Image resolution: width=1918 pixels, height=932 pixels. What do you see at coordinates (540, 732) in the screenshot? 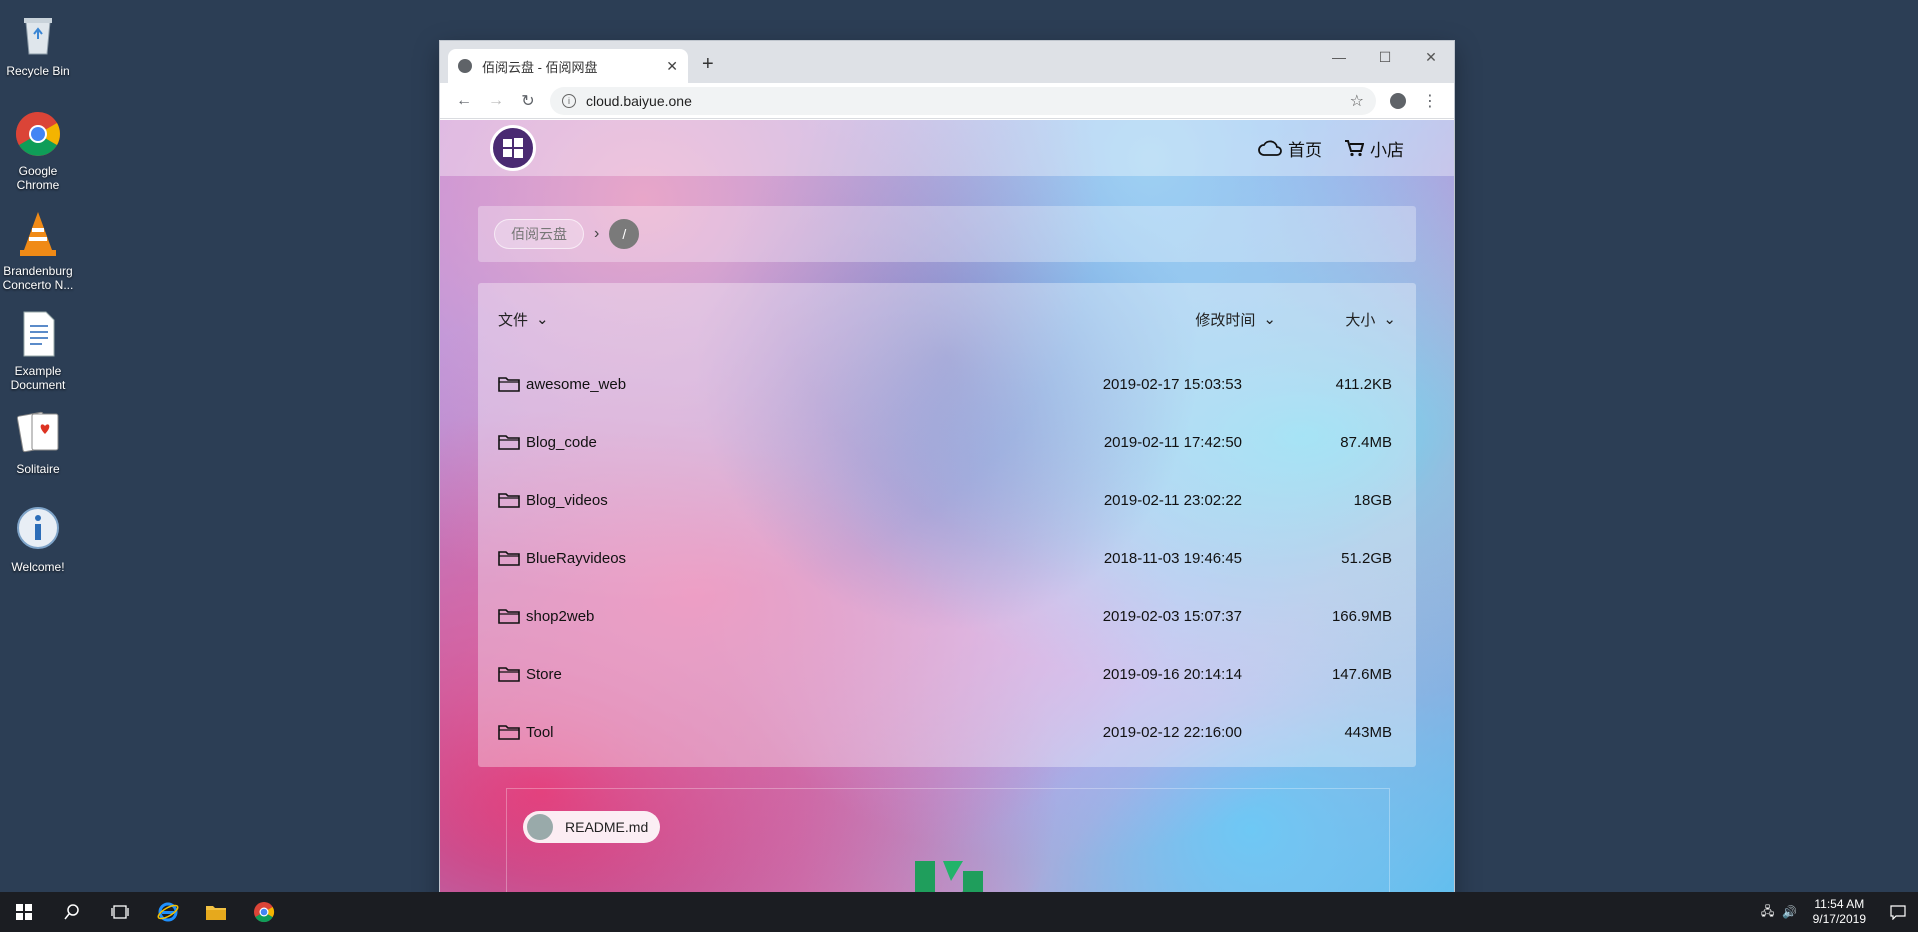
I see `file-name: Tool` at bounding box center [540, 732].